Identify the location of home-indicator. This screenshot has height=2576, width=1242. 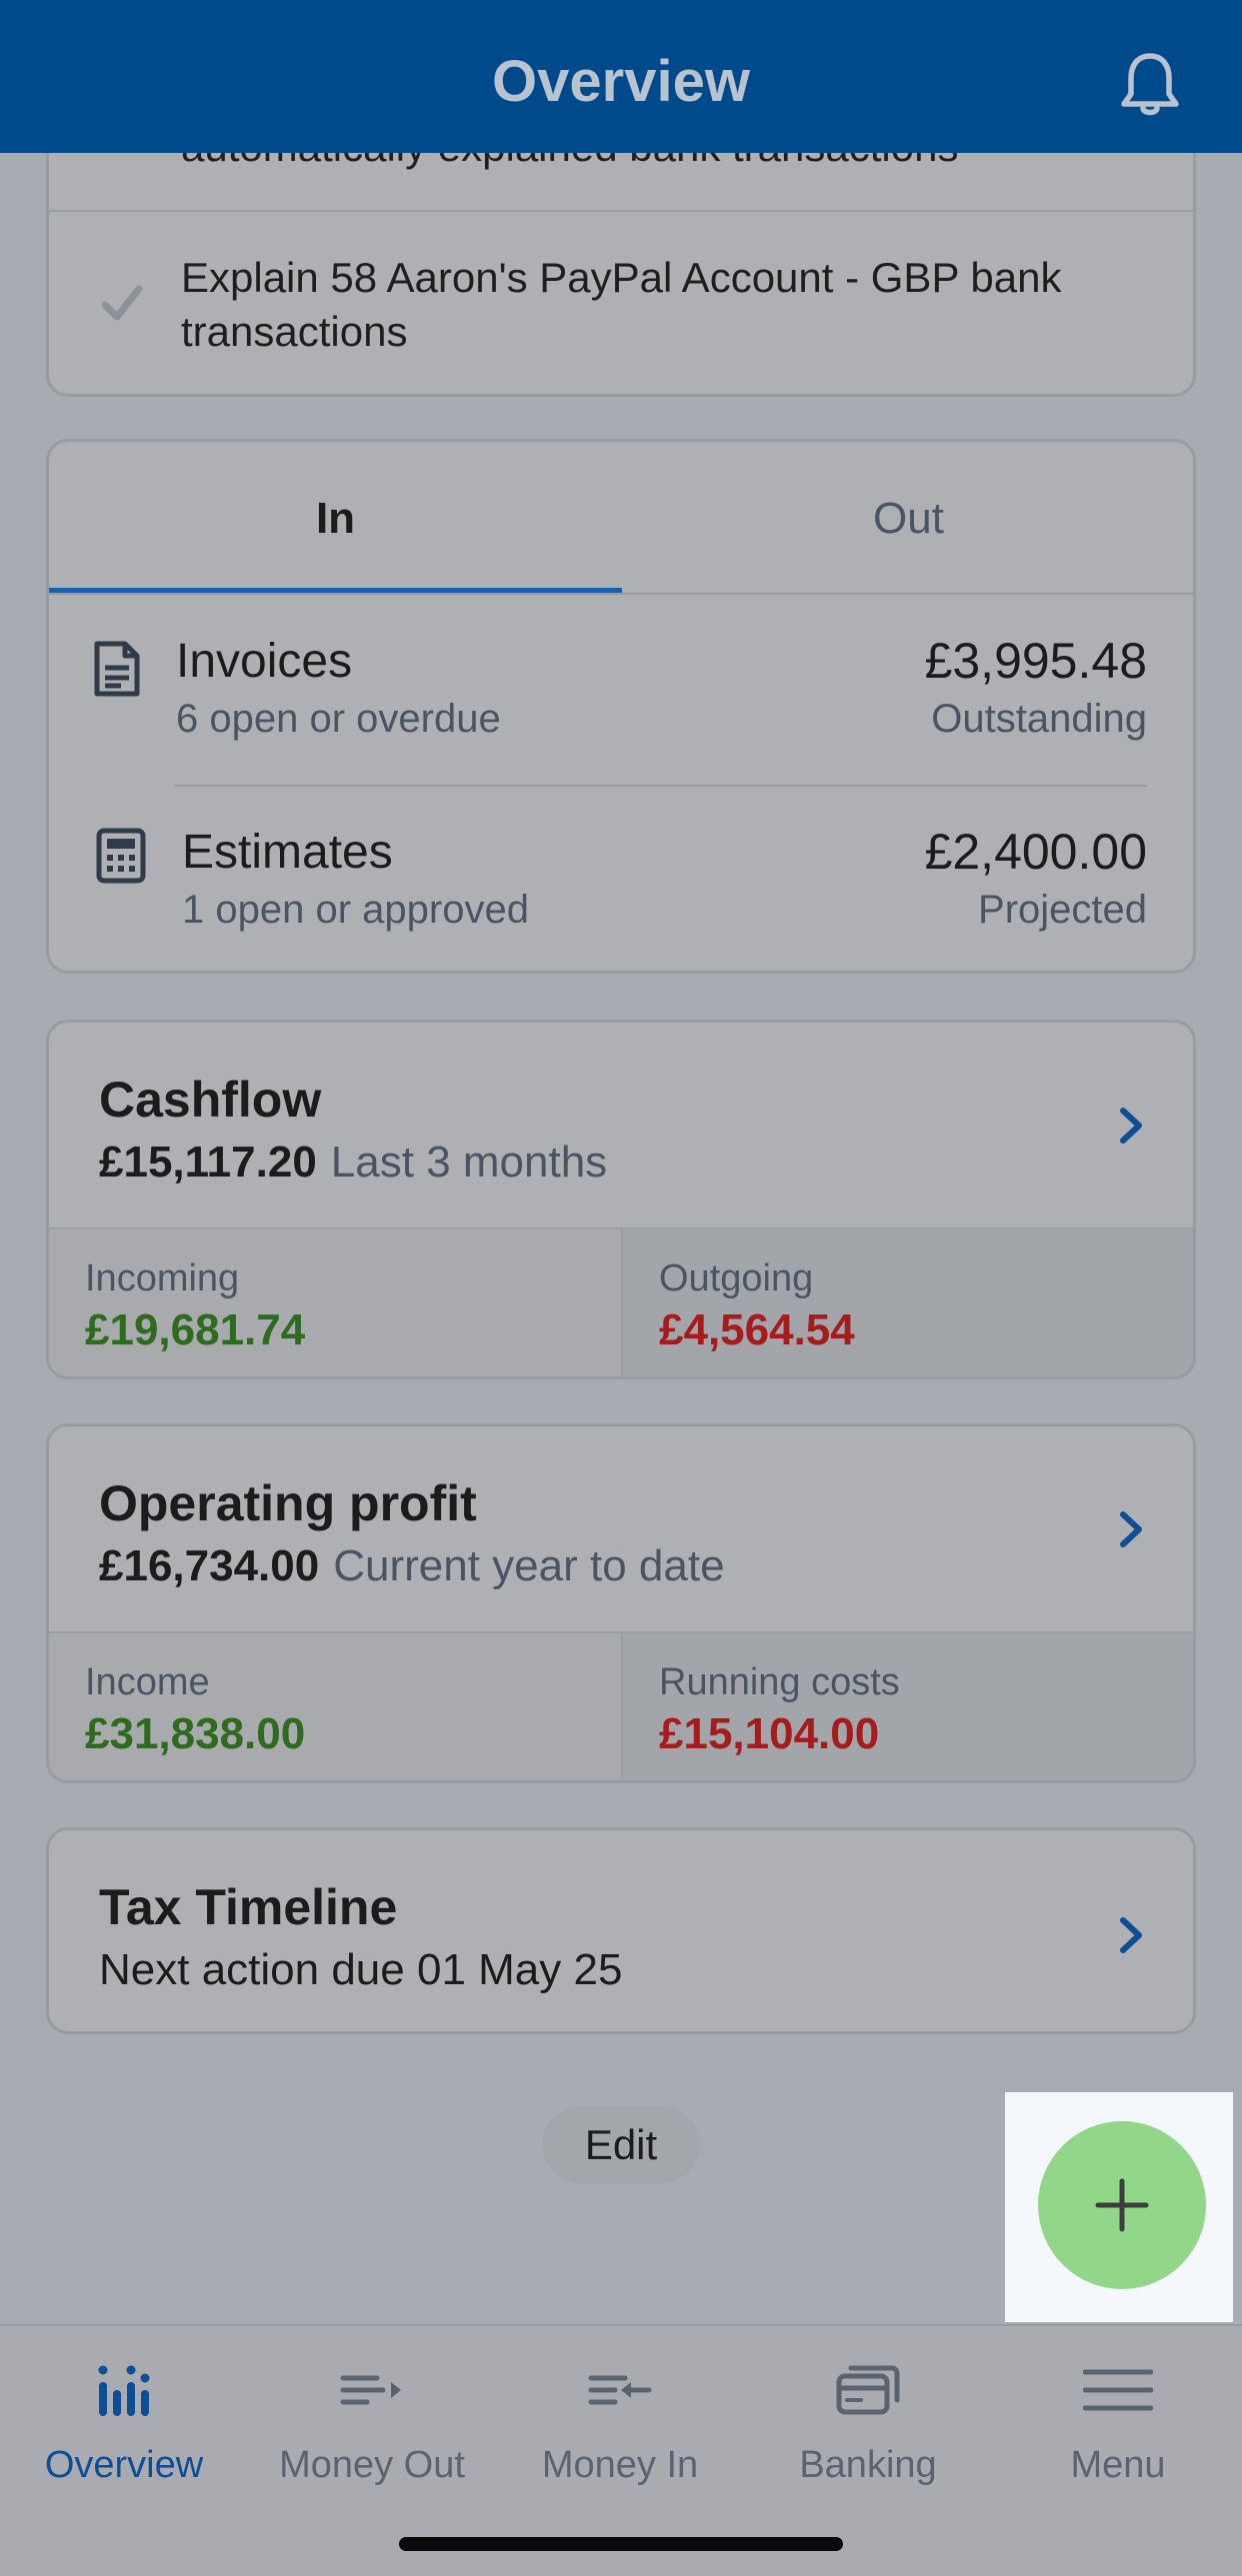
(621, 2544).